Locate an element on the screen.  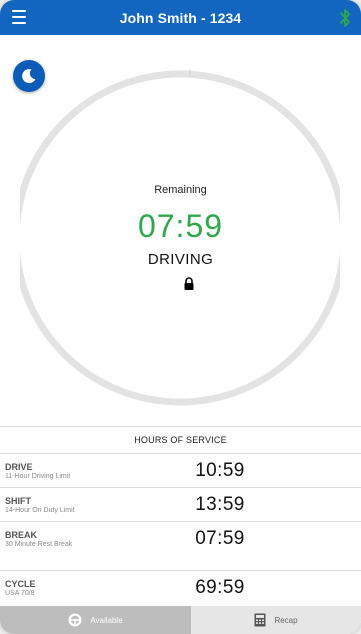
hos-row-break: BREAK 30 Minute Rest Break 07:59 is located at coordinates (180, 538).